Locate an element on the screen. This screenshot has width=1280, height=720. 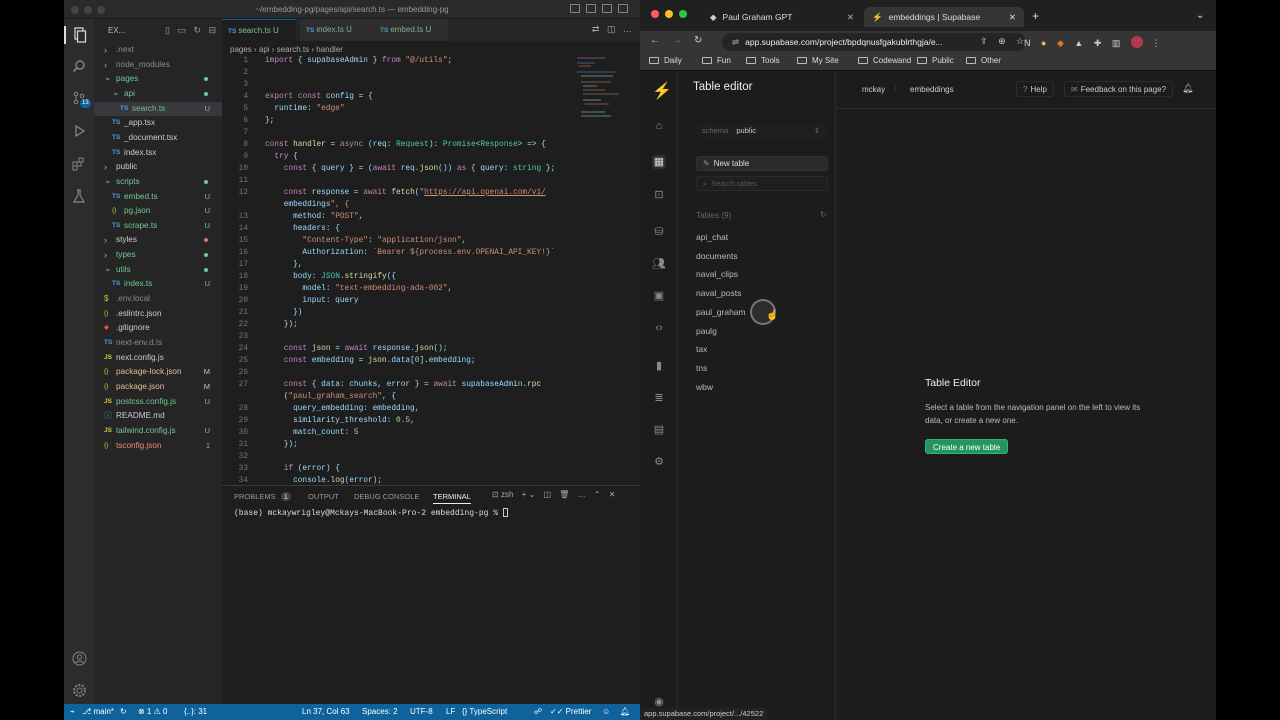
table-item: api_chat is located at coordinates (712, 237).